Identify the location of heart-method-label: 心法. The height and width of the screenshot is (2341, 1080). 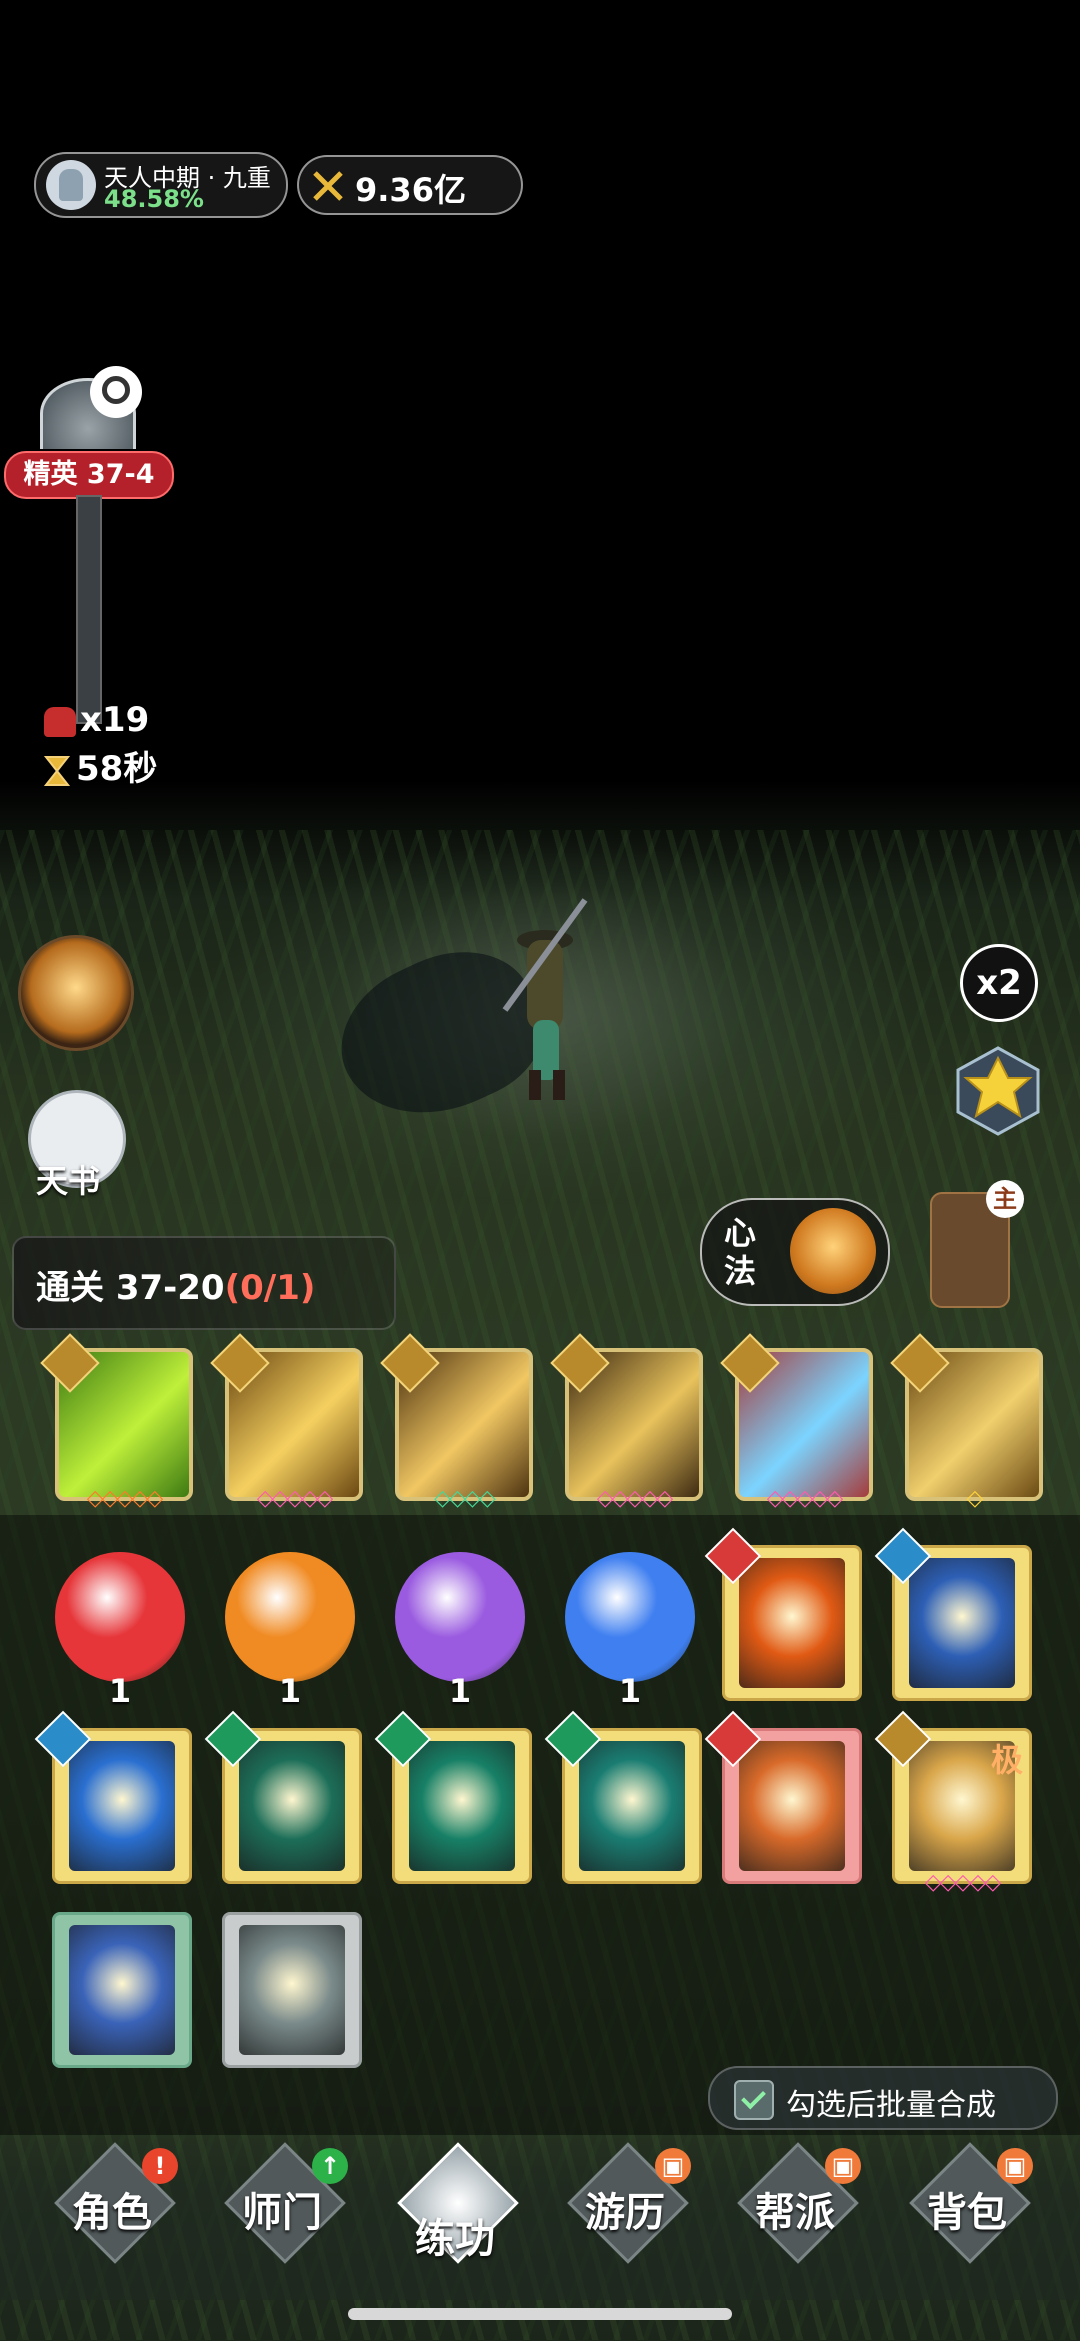
(740, 1252).